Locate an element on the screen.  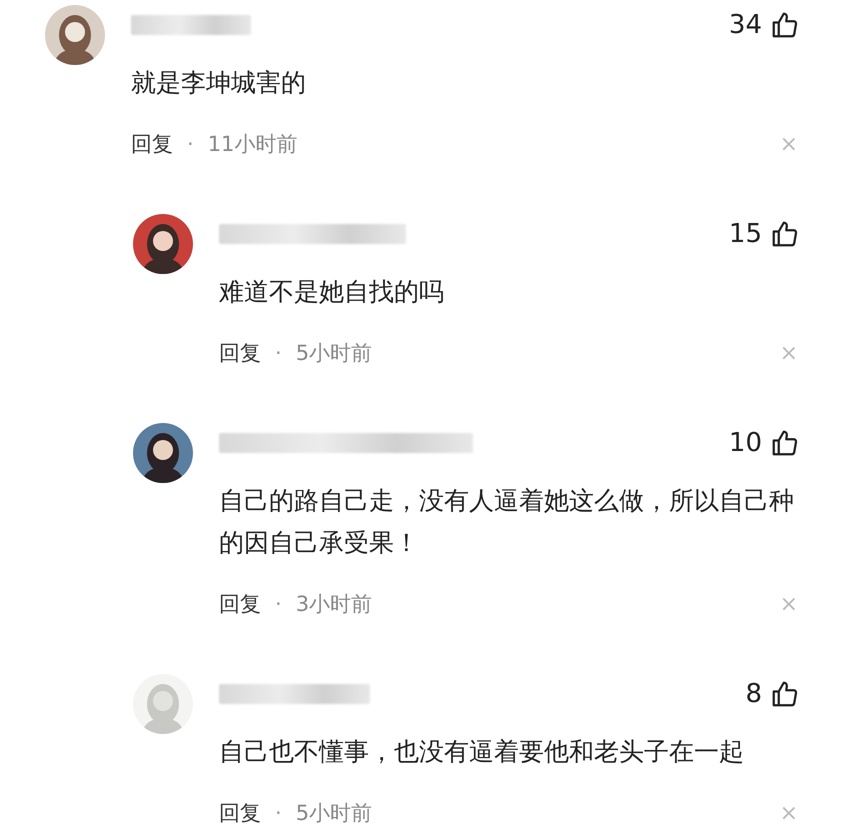
like-button: 10 is located at coordinates (764, 443).